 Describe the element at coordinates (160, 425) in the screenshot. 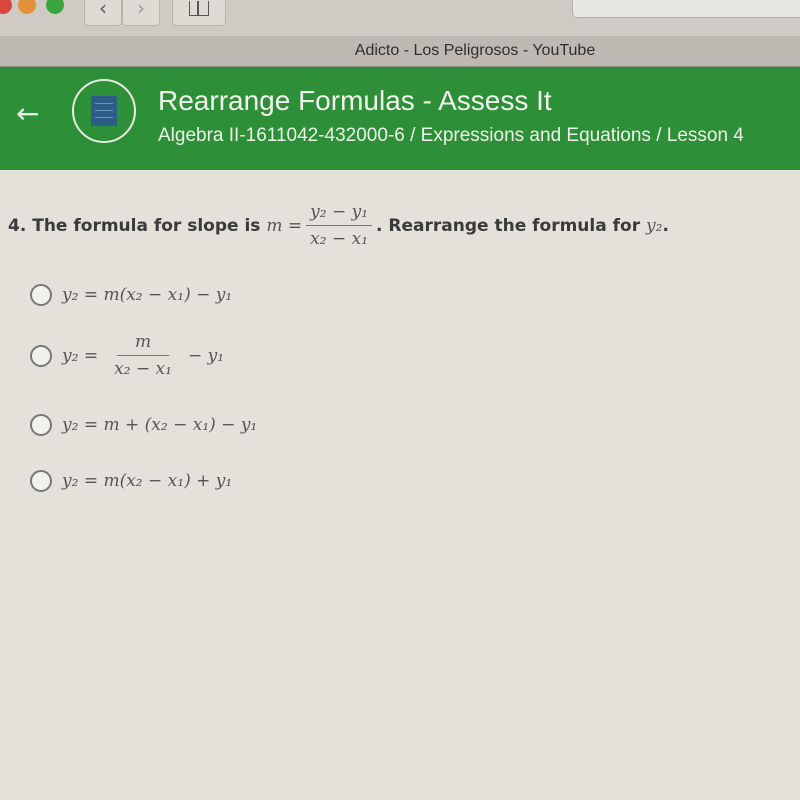

I see `option-formula: y₂ = m + (x₂ − x₁) − y₁` at that location.